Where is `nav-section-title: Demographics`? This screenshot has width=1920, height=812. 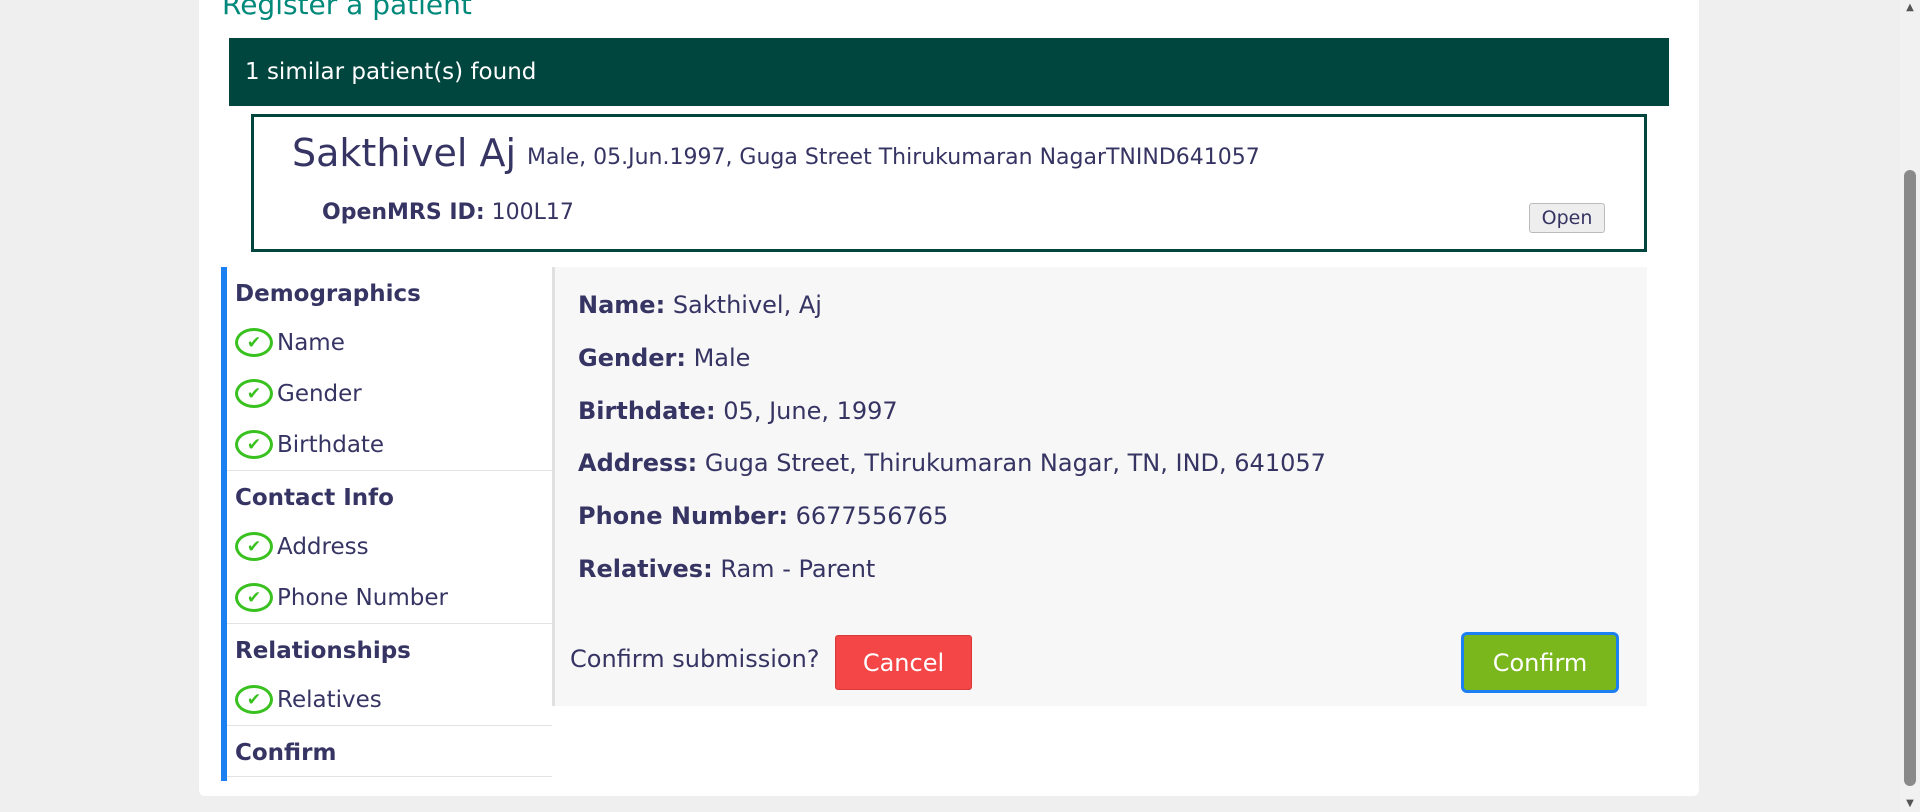
nav-section-title: Demographics is located at coordinates (389, 292).